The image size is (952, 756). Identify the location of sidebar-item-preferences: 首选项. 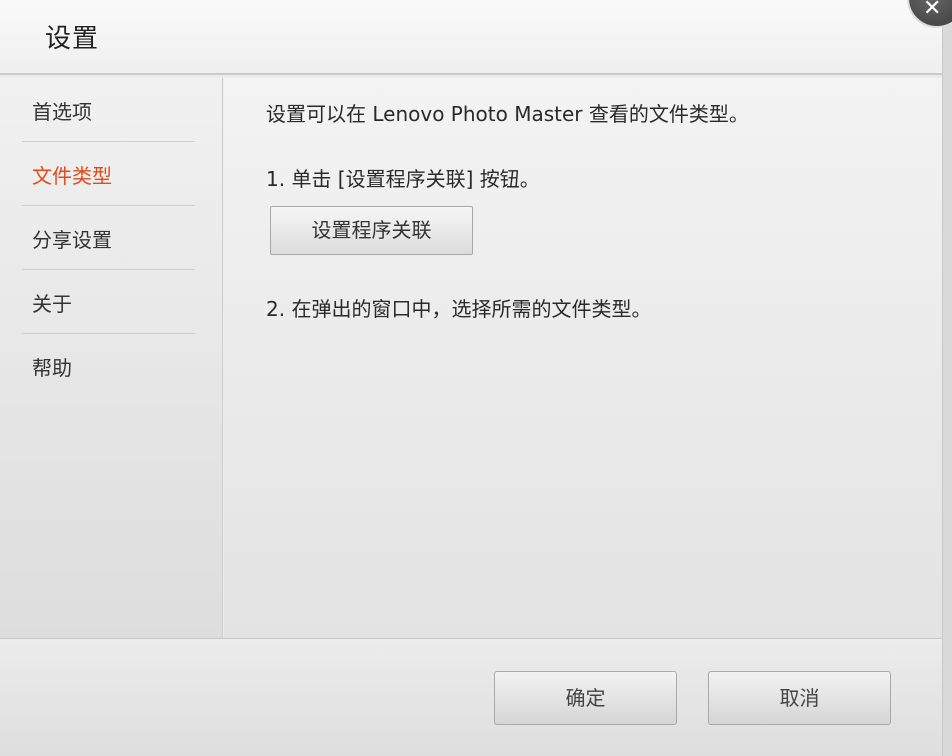
(108, 110).